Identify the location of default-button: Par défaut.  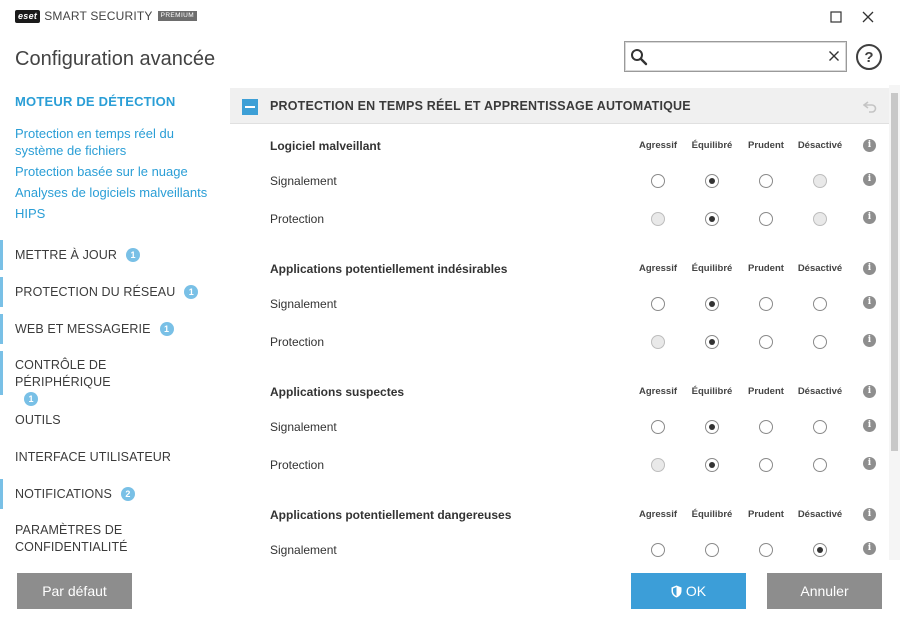
(74, 591).